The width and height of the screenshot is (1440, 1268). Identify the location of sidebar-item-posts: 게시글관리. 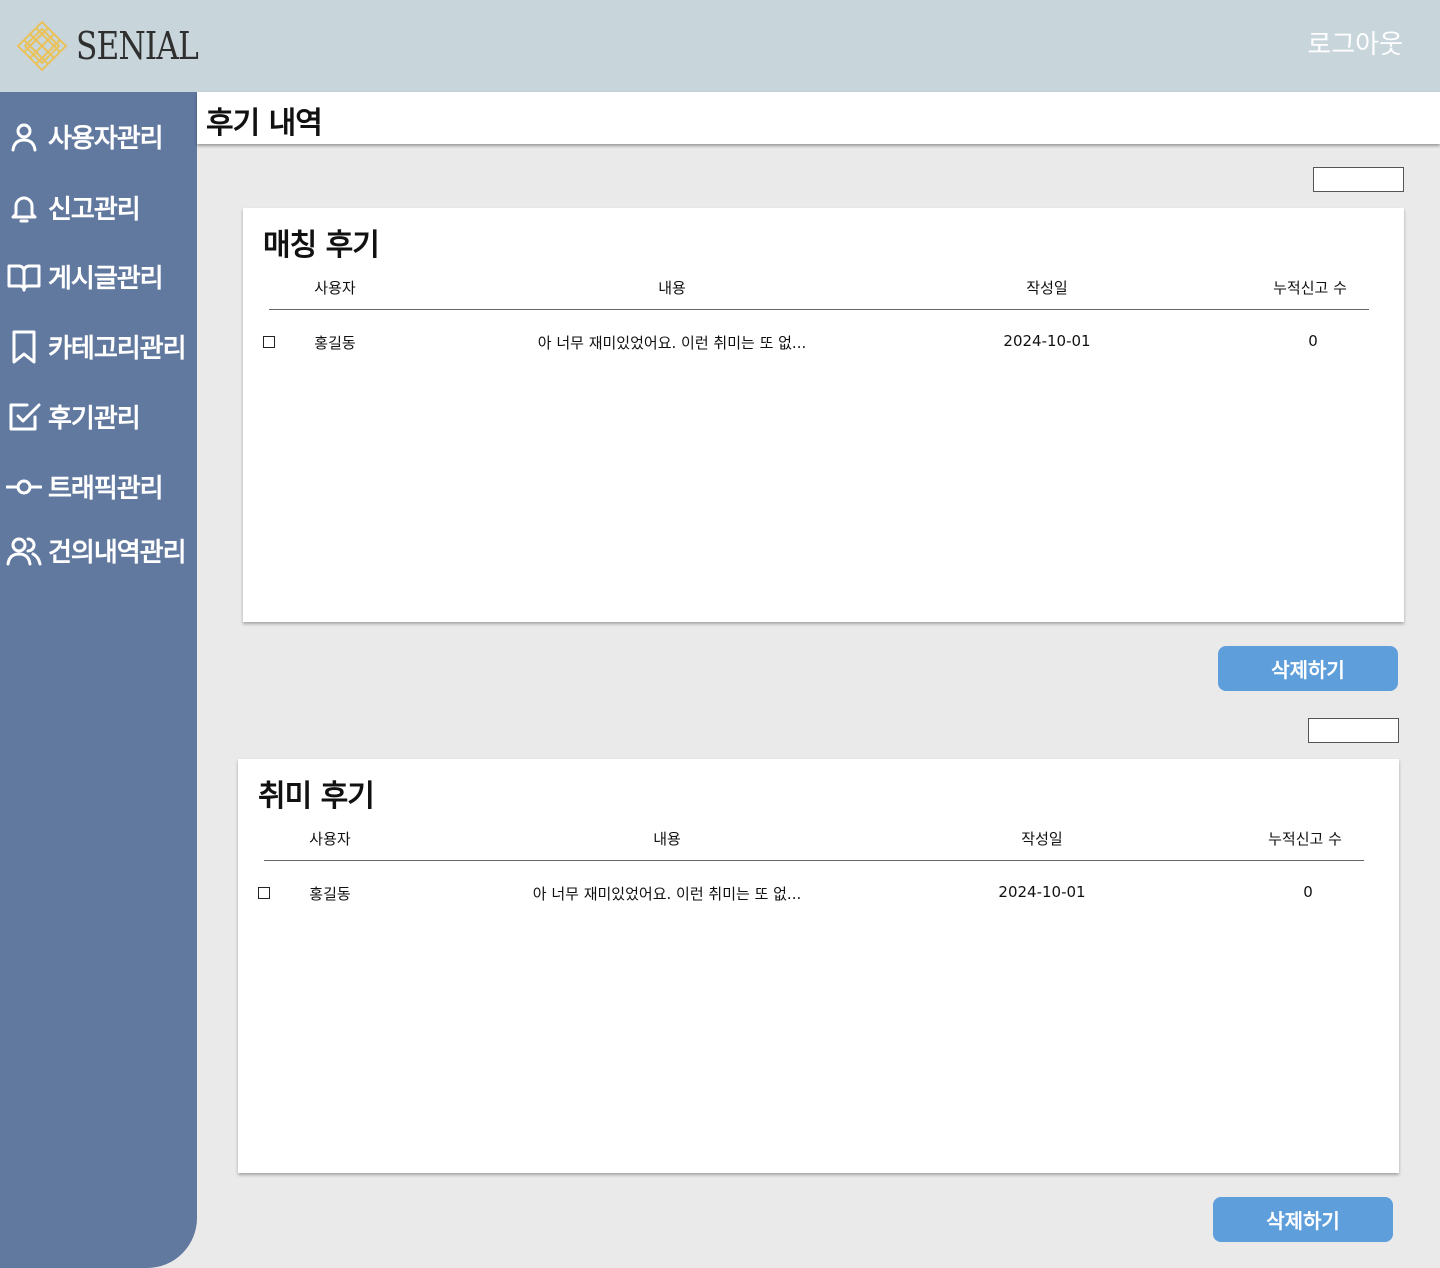
(85, 276).